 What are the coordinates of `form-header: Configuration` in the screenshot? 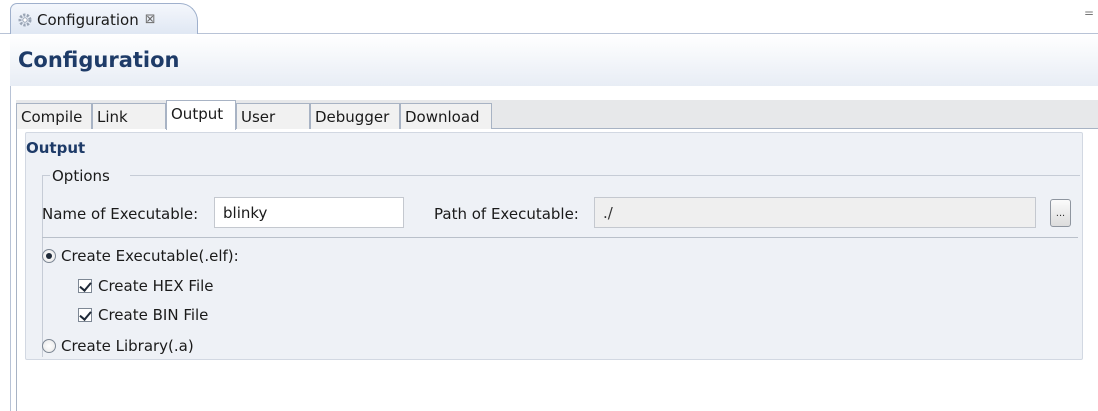 It's located at (554, 60).